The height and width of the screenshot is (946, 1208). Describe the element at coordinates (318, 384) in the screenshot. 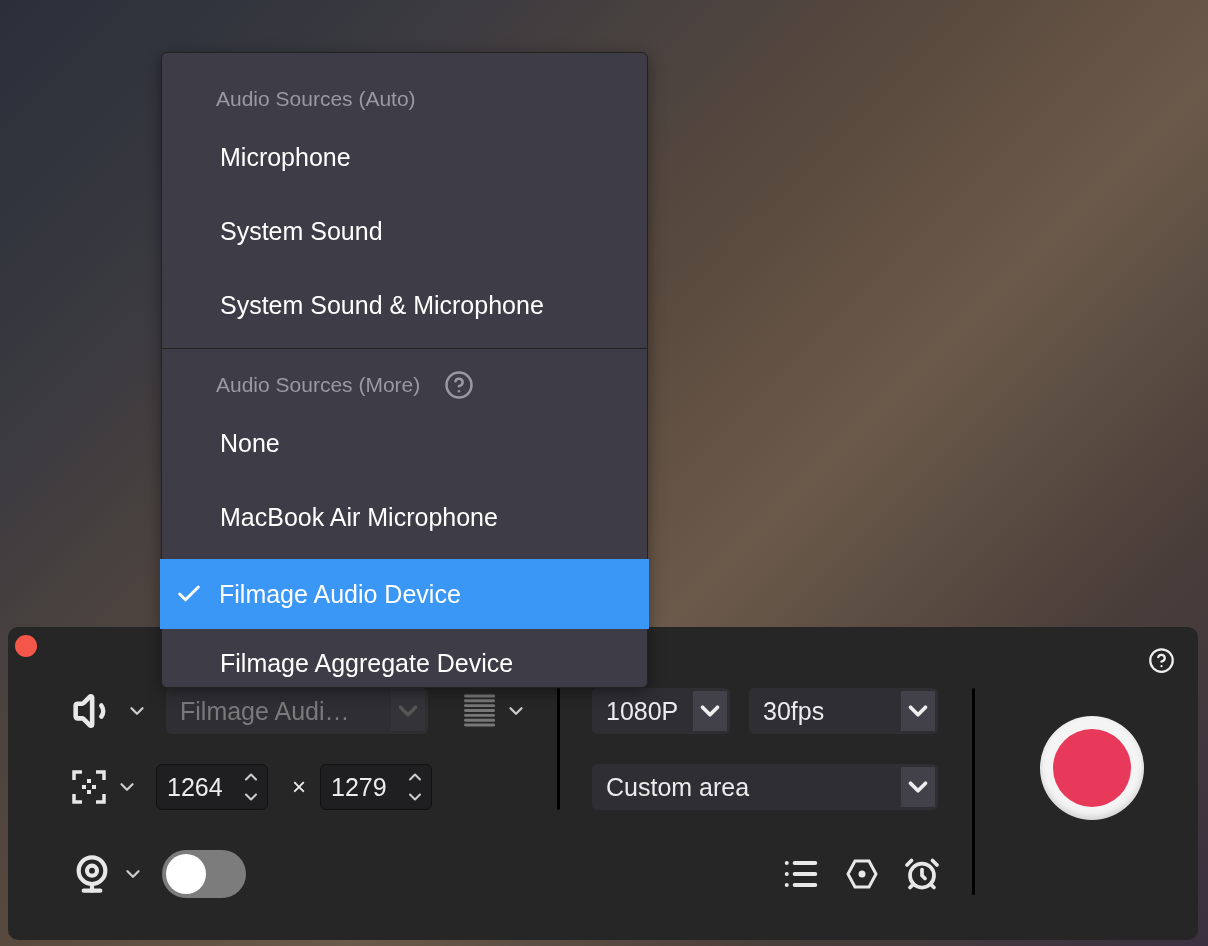

I see `menu-section-header: Audio Sources (More)` at that location.